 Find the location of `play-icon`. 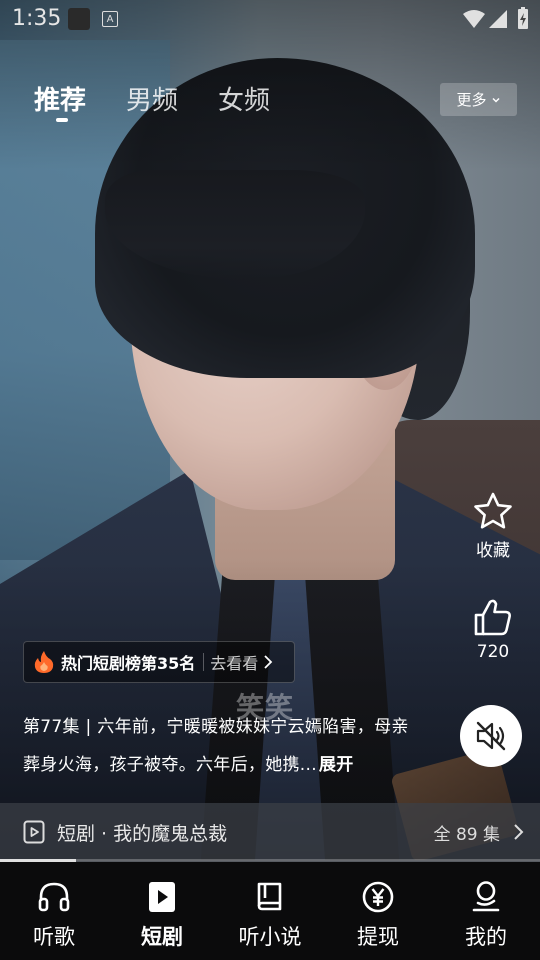

play-icon is located at coordinates (162, 897).